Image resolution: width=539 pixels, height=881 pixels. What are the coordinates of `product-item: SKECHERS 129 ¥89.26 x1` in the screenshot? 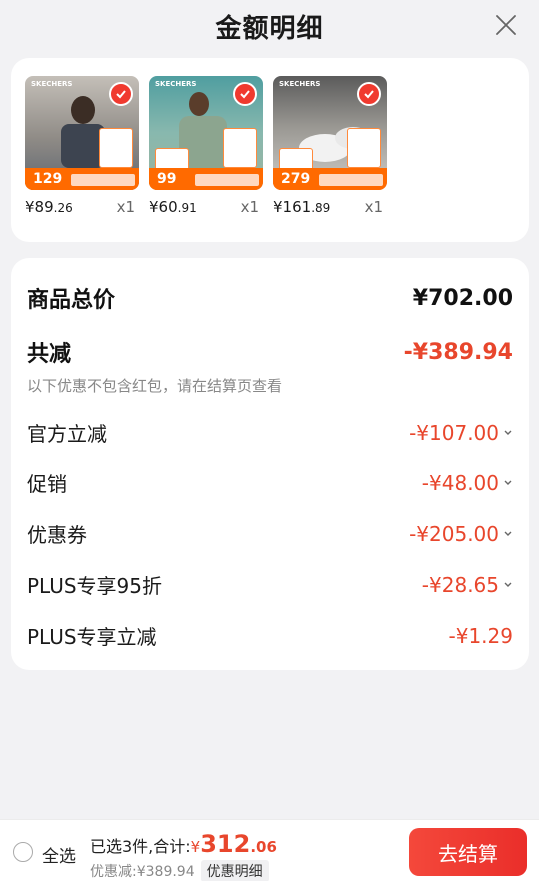 It's located at (82, 159).